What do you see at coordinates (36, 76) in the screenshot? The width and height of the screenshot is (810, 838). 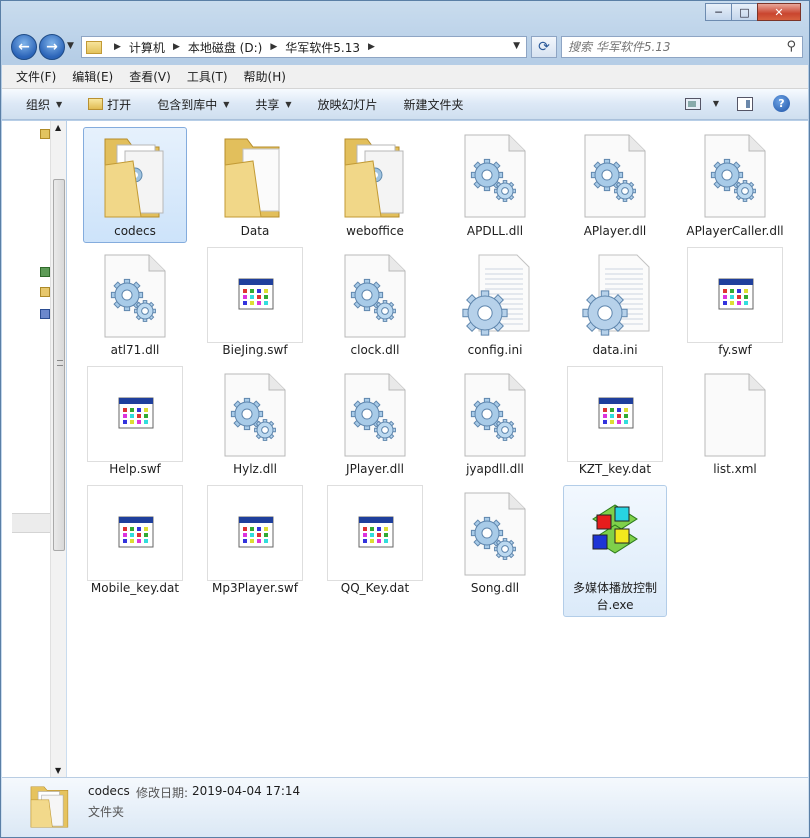 I see `menu-file: 文件(F)` at bounding box center [36, 76].